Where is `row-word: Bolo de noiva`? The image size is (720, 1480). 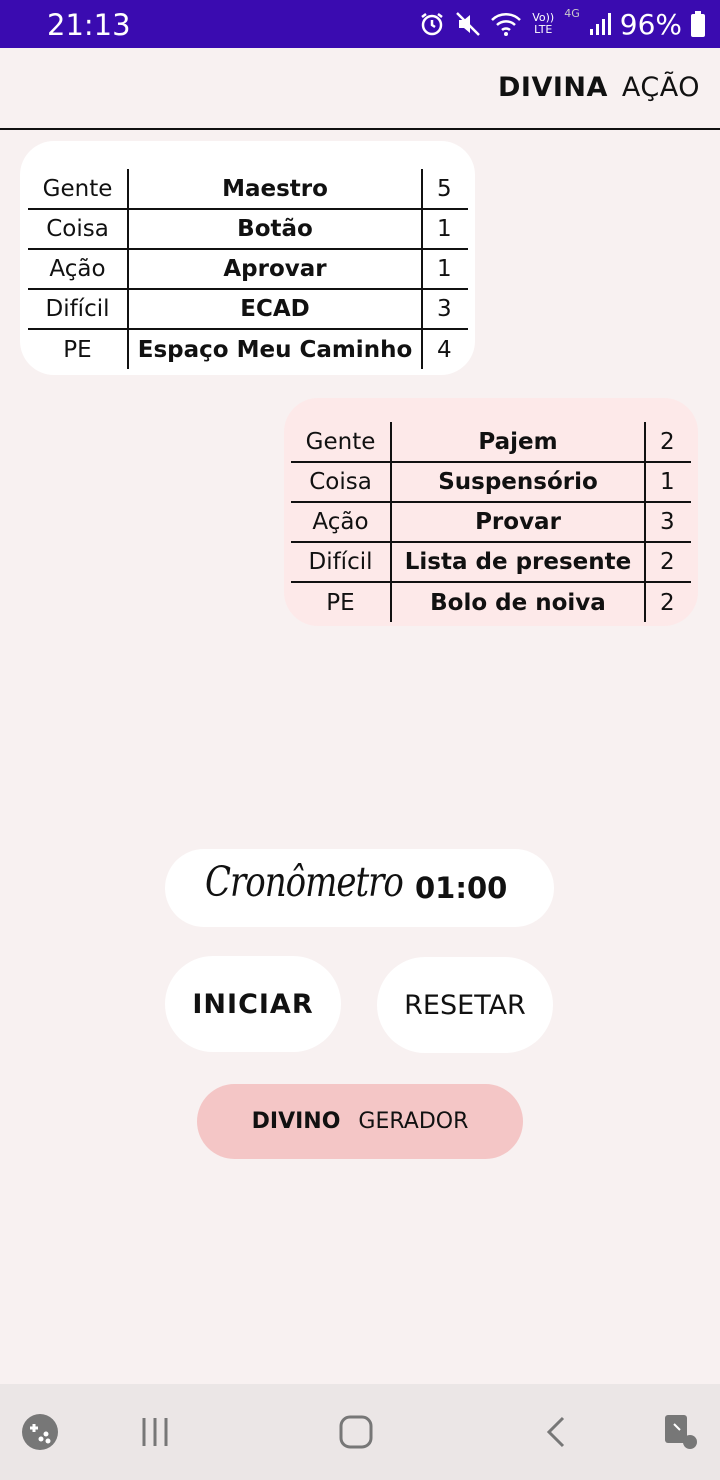
row-word: Bolo de noiva is located at coordinates (518, 601).